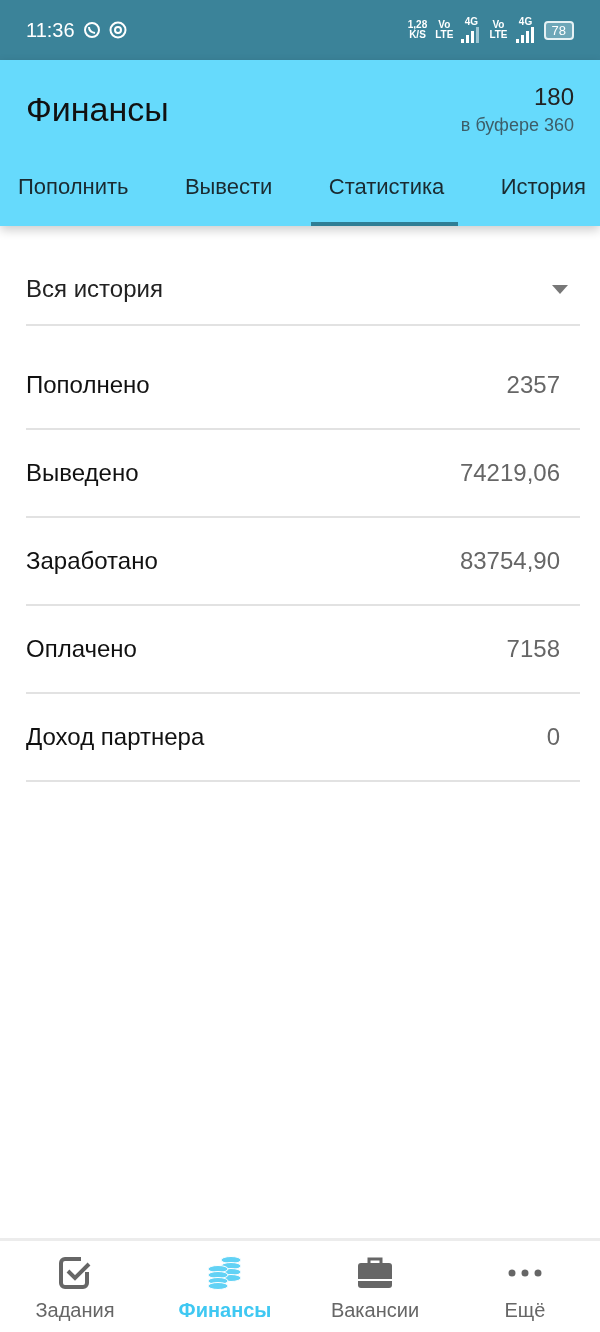  I want to click on stat-label: Доход партнера, so click(115, 737).